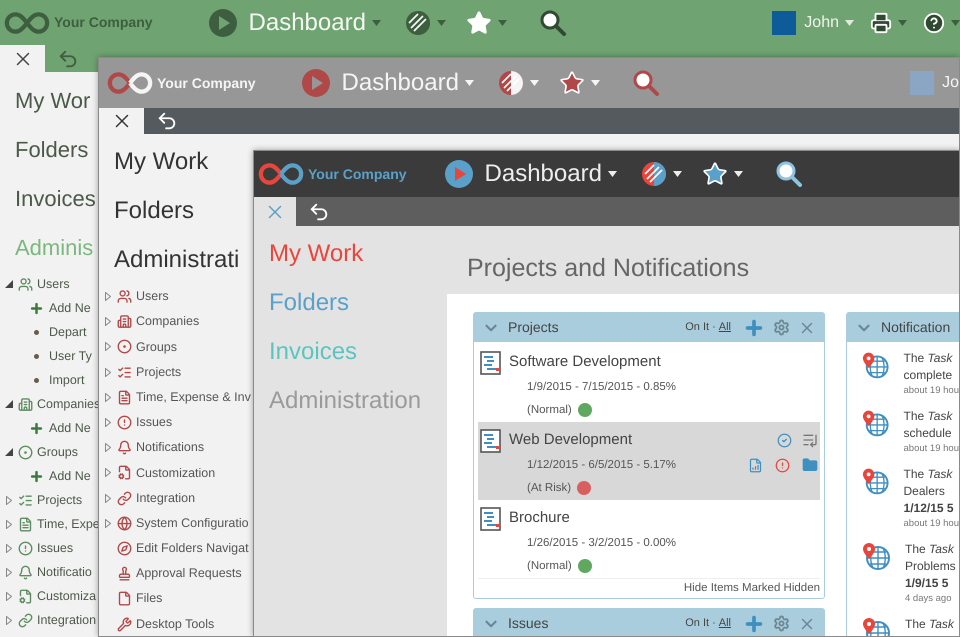 The width and height of the screenshot is (960, 637). What do you see at coordinates (782, 465) in the screenshot?
I see `alert-icon` at bounding box center [782, 465].